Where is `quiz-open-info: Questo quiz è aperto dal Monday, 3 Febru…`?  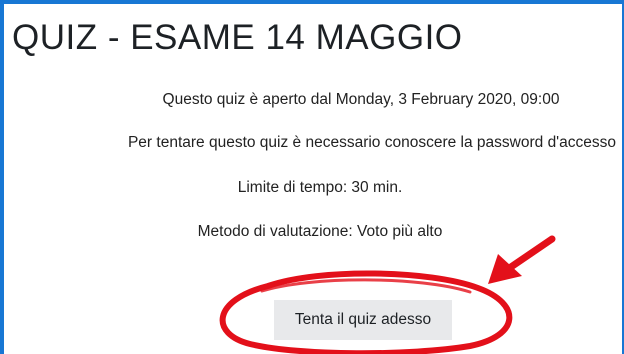 quiz-open-info: Questo quiz è aperto dal Monday, 3 Febru… is located at coordinates (361, 99).